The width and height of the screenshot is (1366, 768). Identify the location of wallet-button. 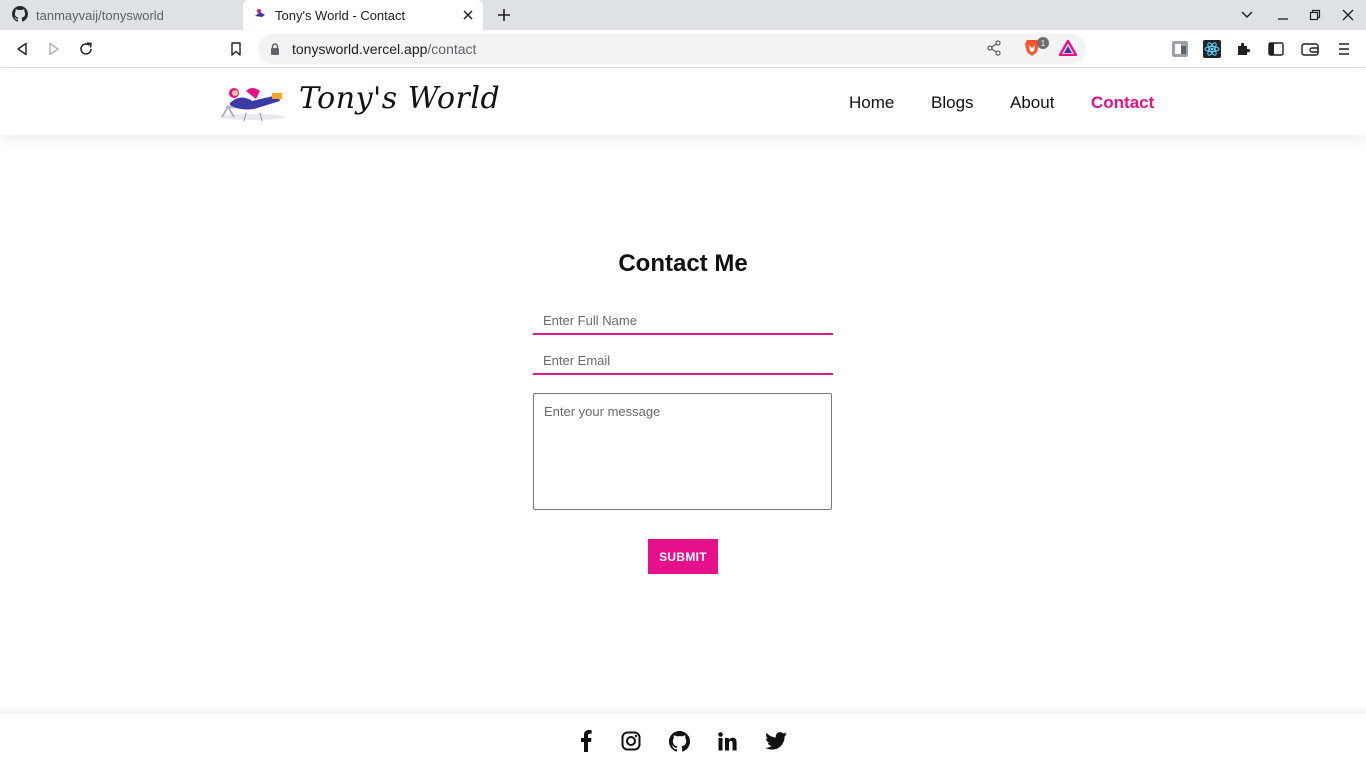
(1310, 49).